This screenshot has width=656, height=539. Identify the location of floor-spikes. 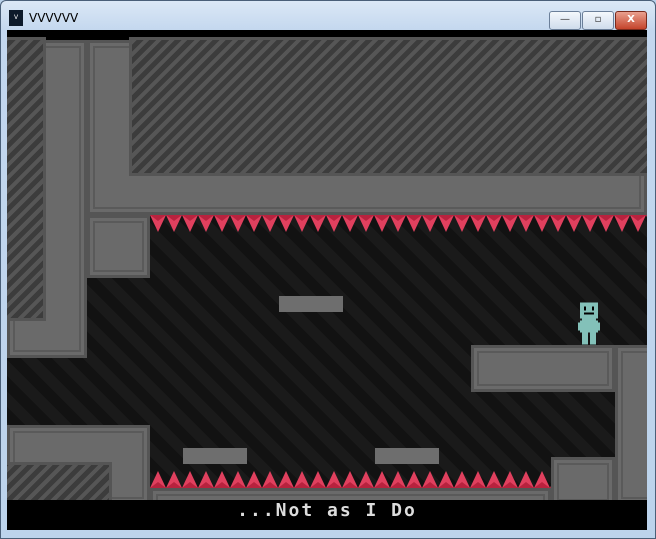
(350, 479).